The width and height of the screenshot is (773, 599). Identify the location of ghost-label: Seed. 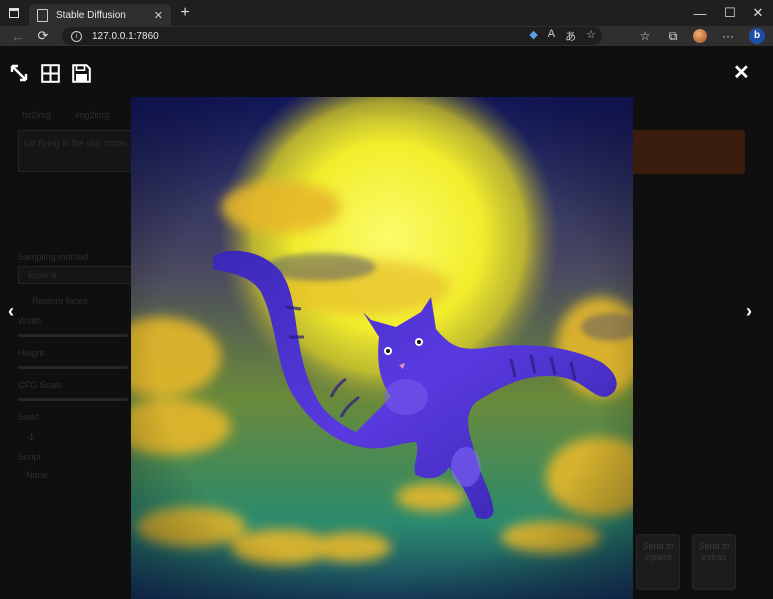
(29, 417).